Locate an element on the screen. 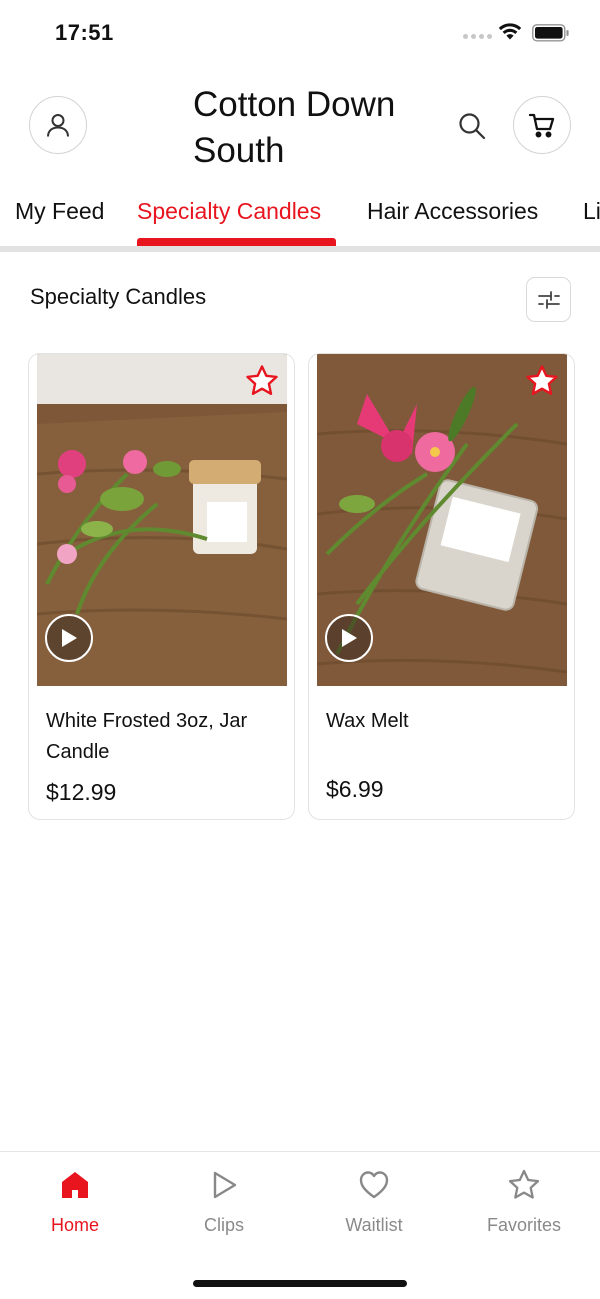 The height and width of the screenshot is (1299, 600). section-title: Specialty Candles is located at coordinates (118, 296).